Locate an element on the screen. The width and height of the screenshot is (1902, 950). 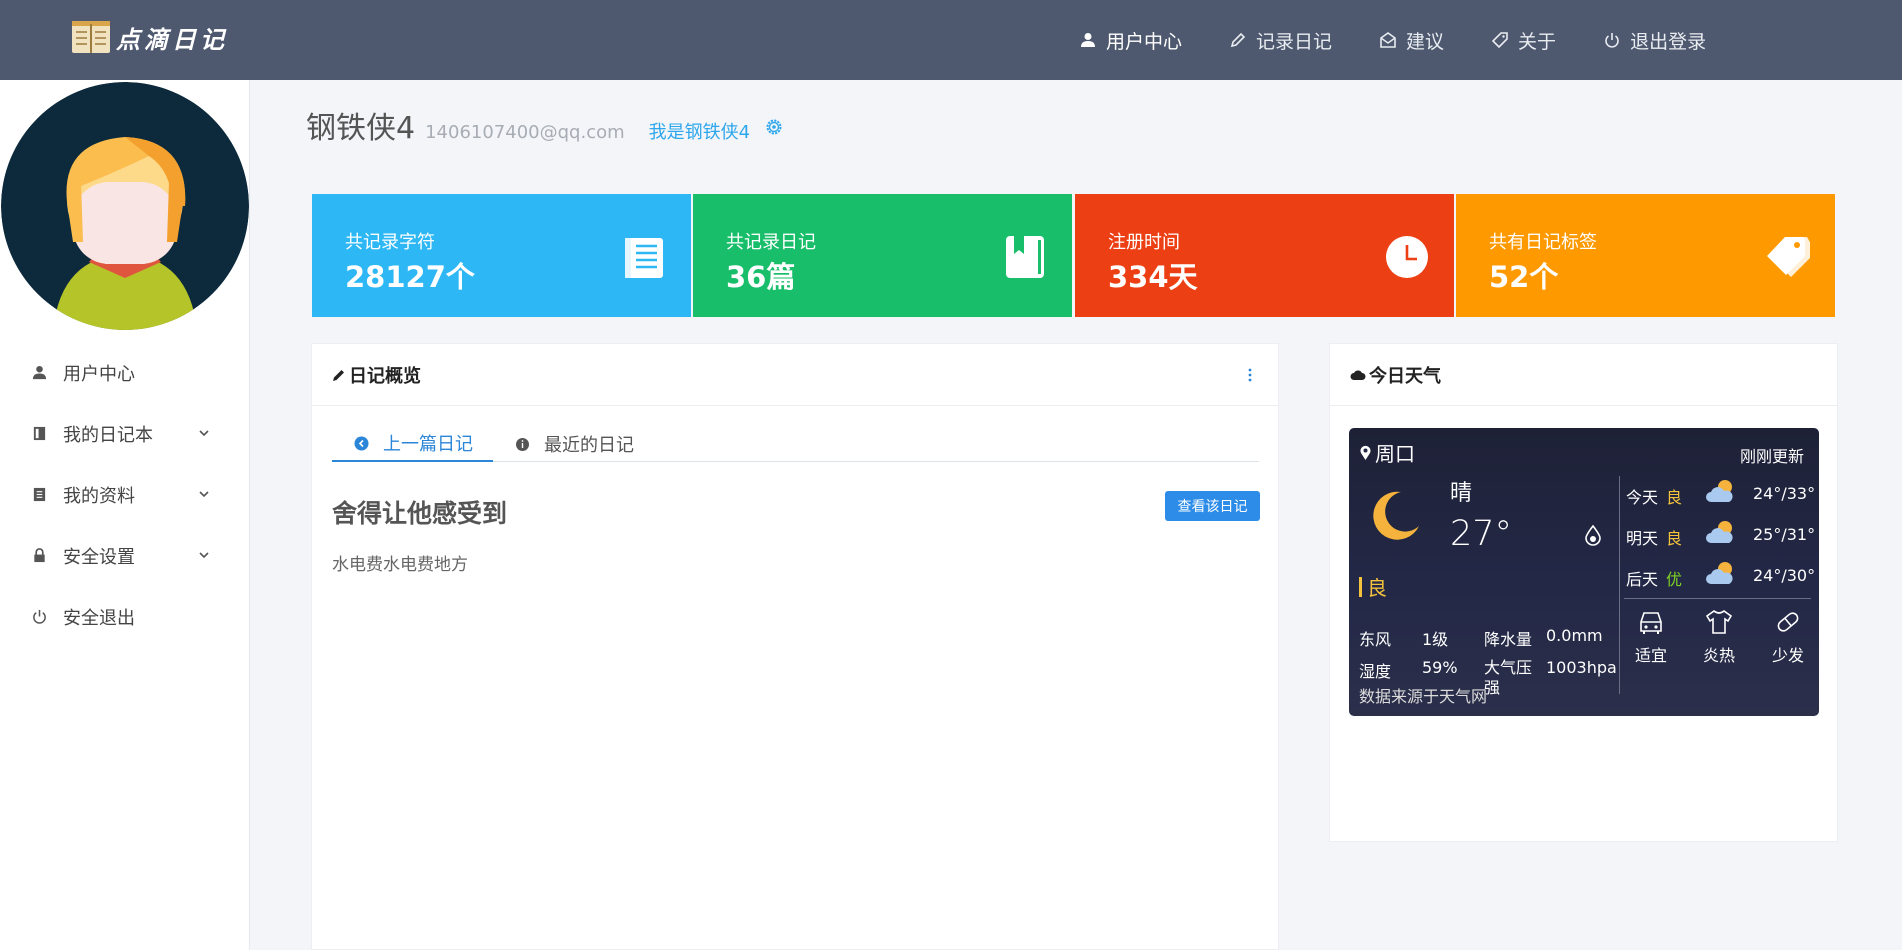
stat-card-tags: 共有日记标签 52个 is located at coordinates (1645, 255).